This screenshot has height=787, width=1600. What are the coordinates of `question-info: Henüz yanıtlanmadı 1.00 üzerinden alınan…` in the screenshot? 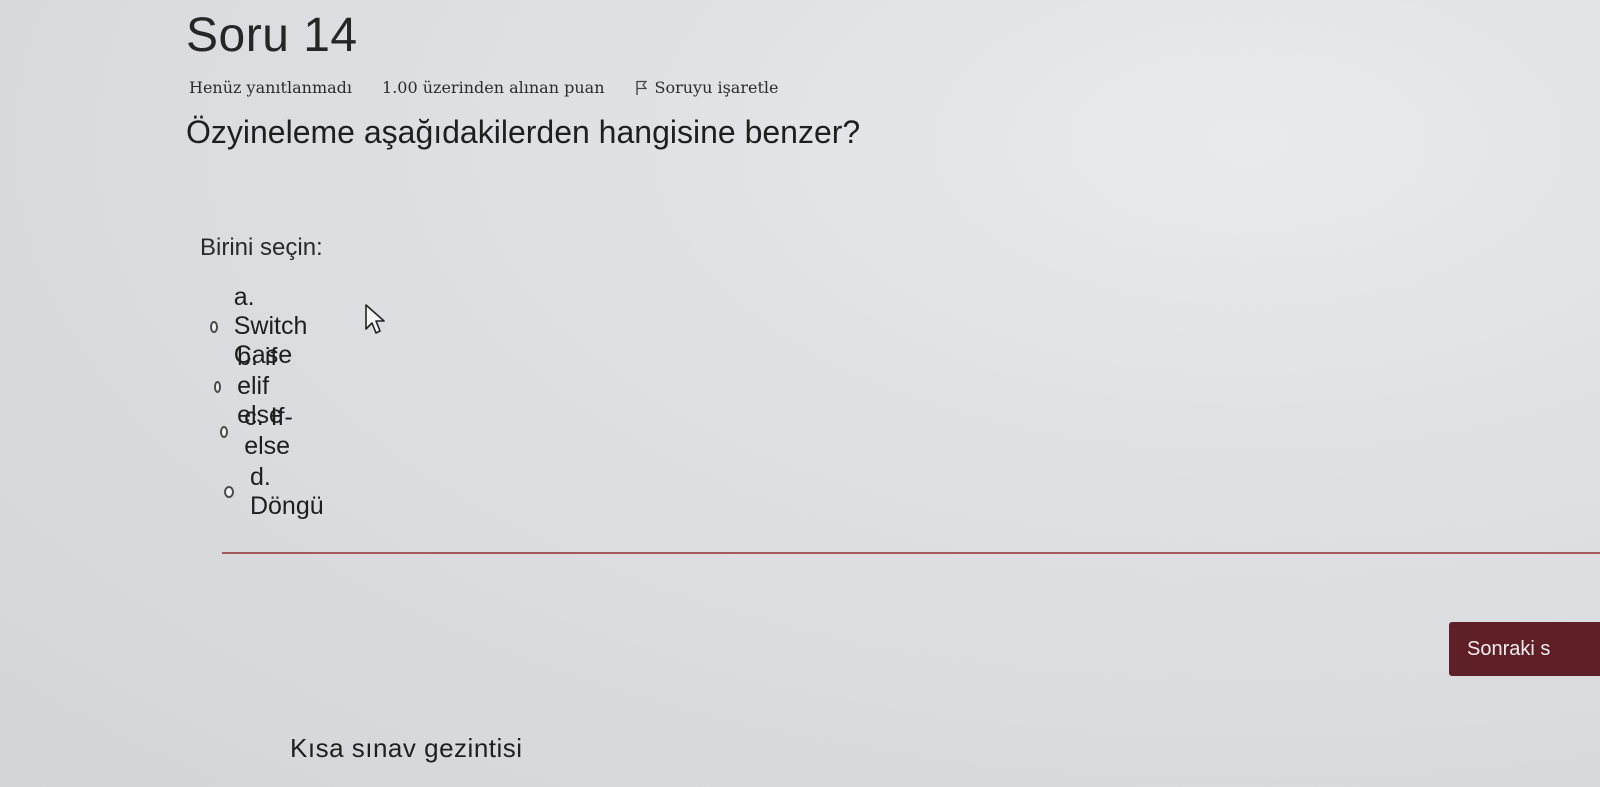 It's located at (483, 87).